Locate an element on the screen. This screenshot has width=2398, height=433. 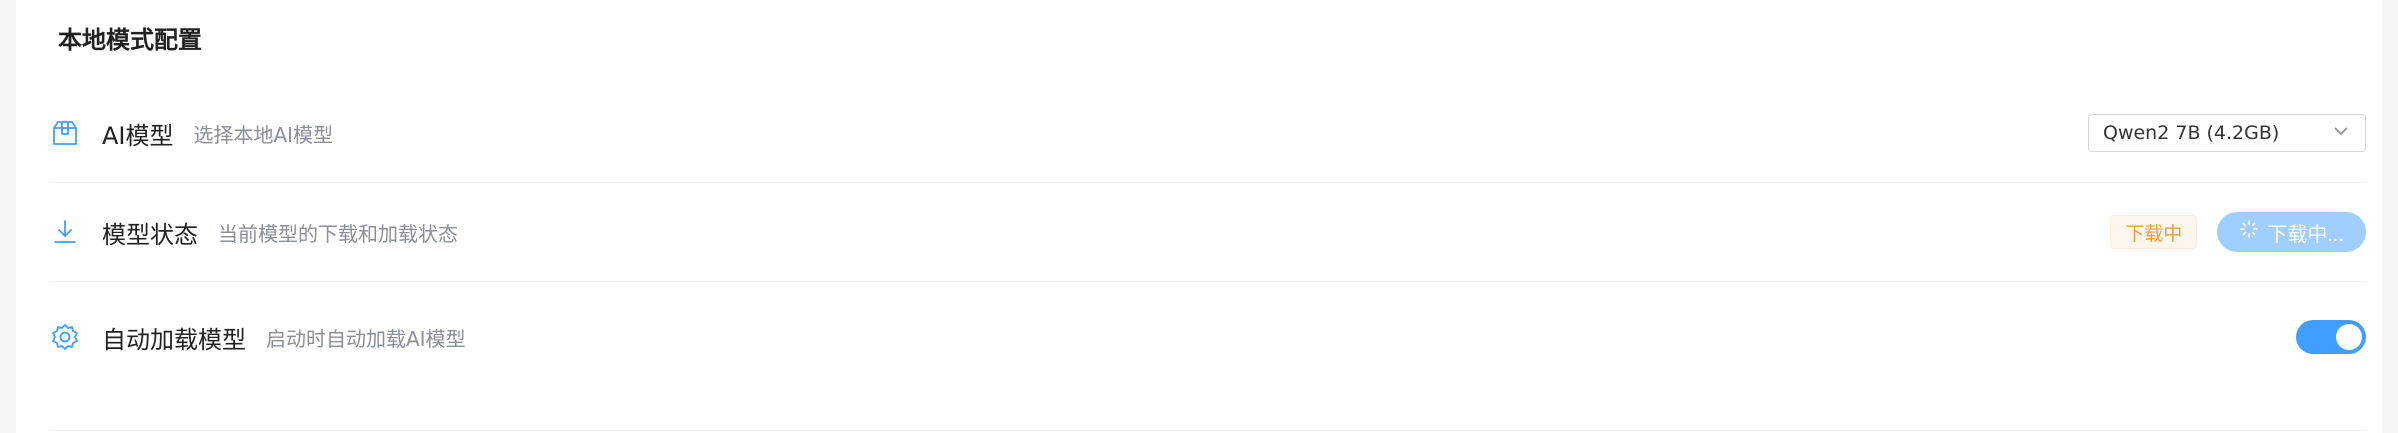
model-status-desc: 当前模型的下载和加载状态 is located at coordinates (338, 233).